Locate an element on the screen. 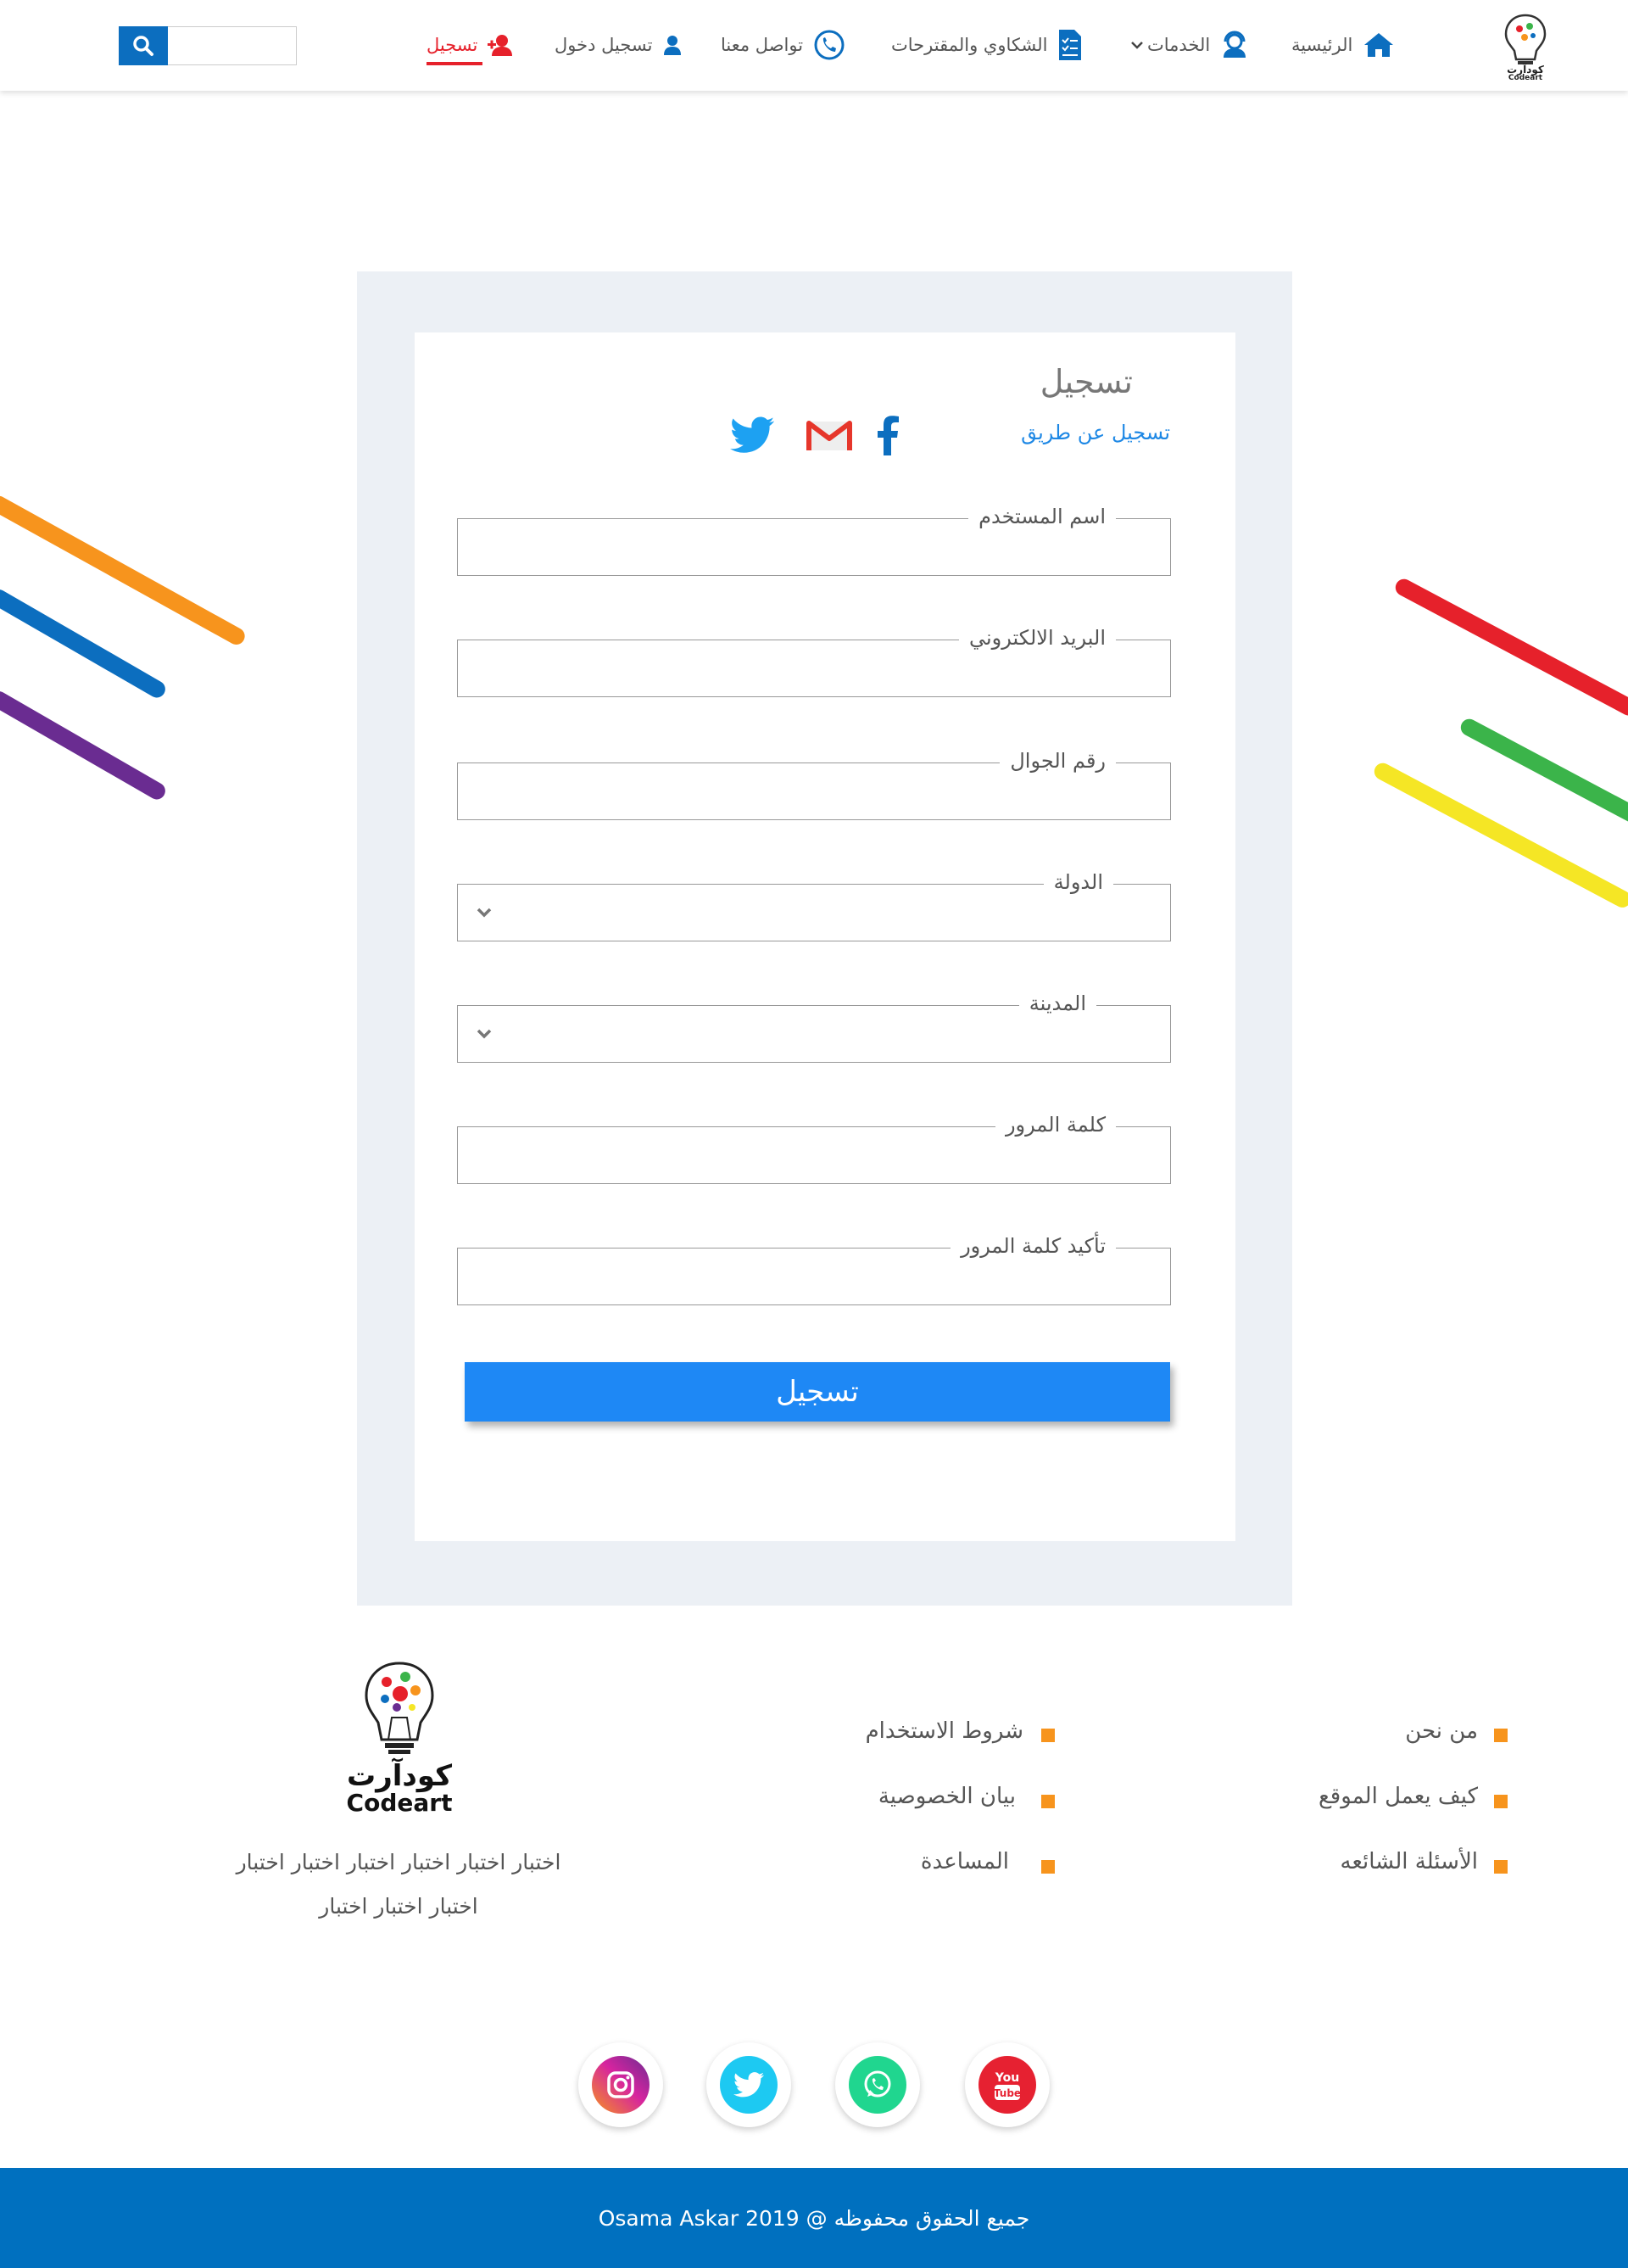 This screenshot has width=1628, height=2268. gmail-icon is located at coordinates (829, 435).